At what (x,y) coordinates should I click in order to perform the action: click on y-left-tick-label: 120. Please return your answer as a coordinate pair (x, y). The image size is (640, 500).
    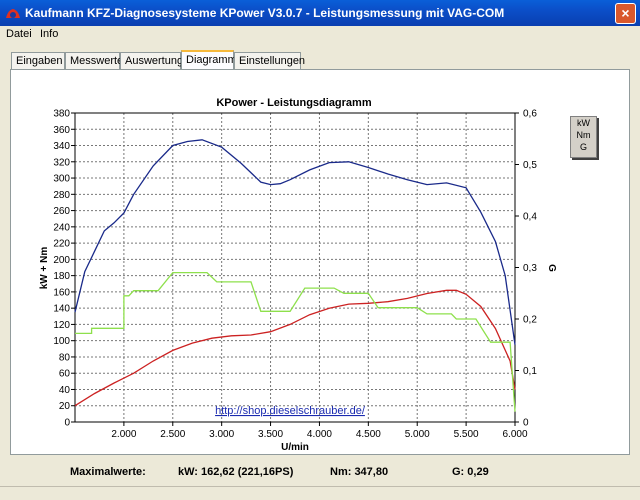
    Looking at the image, I should click on (61, 325).